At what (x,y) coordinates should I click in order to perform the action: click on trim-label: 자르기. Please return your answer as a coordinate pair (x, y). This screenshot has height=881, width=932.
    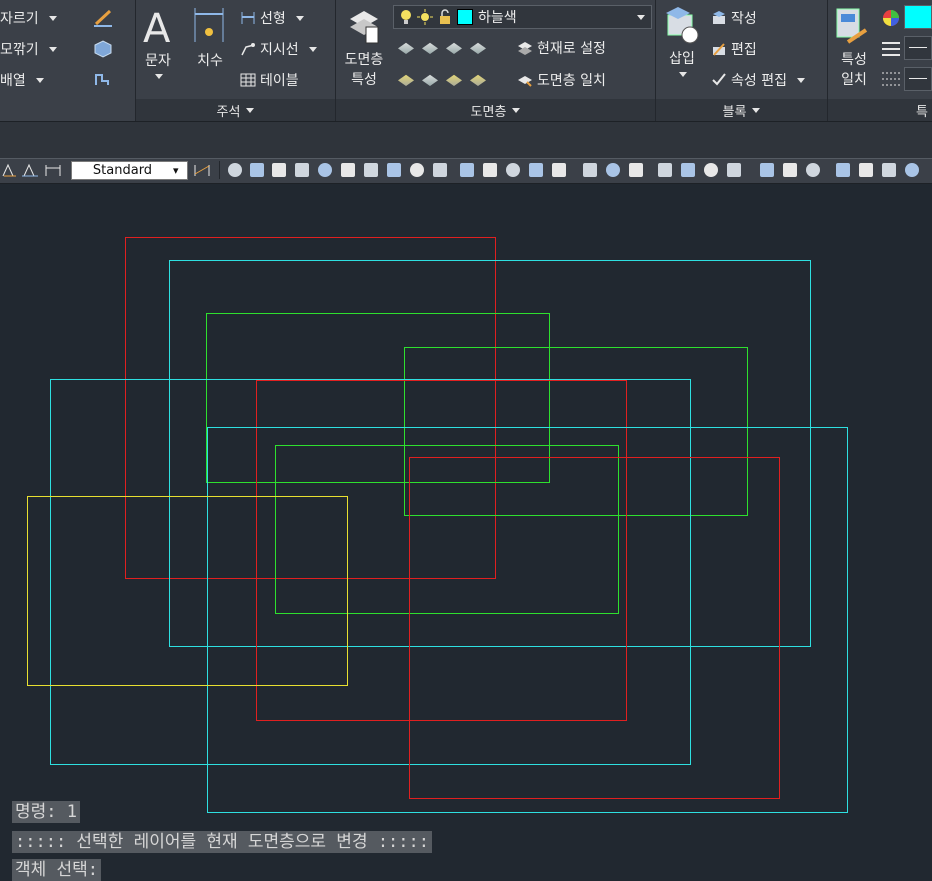
    Looking at the image, I should click on (19, 19).